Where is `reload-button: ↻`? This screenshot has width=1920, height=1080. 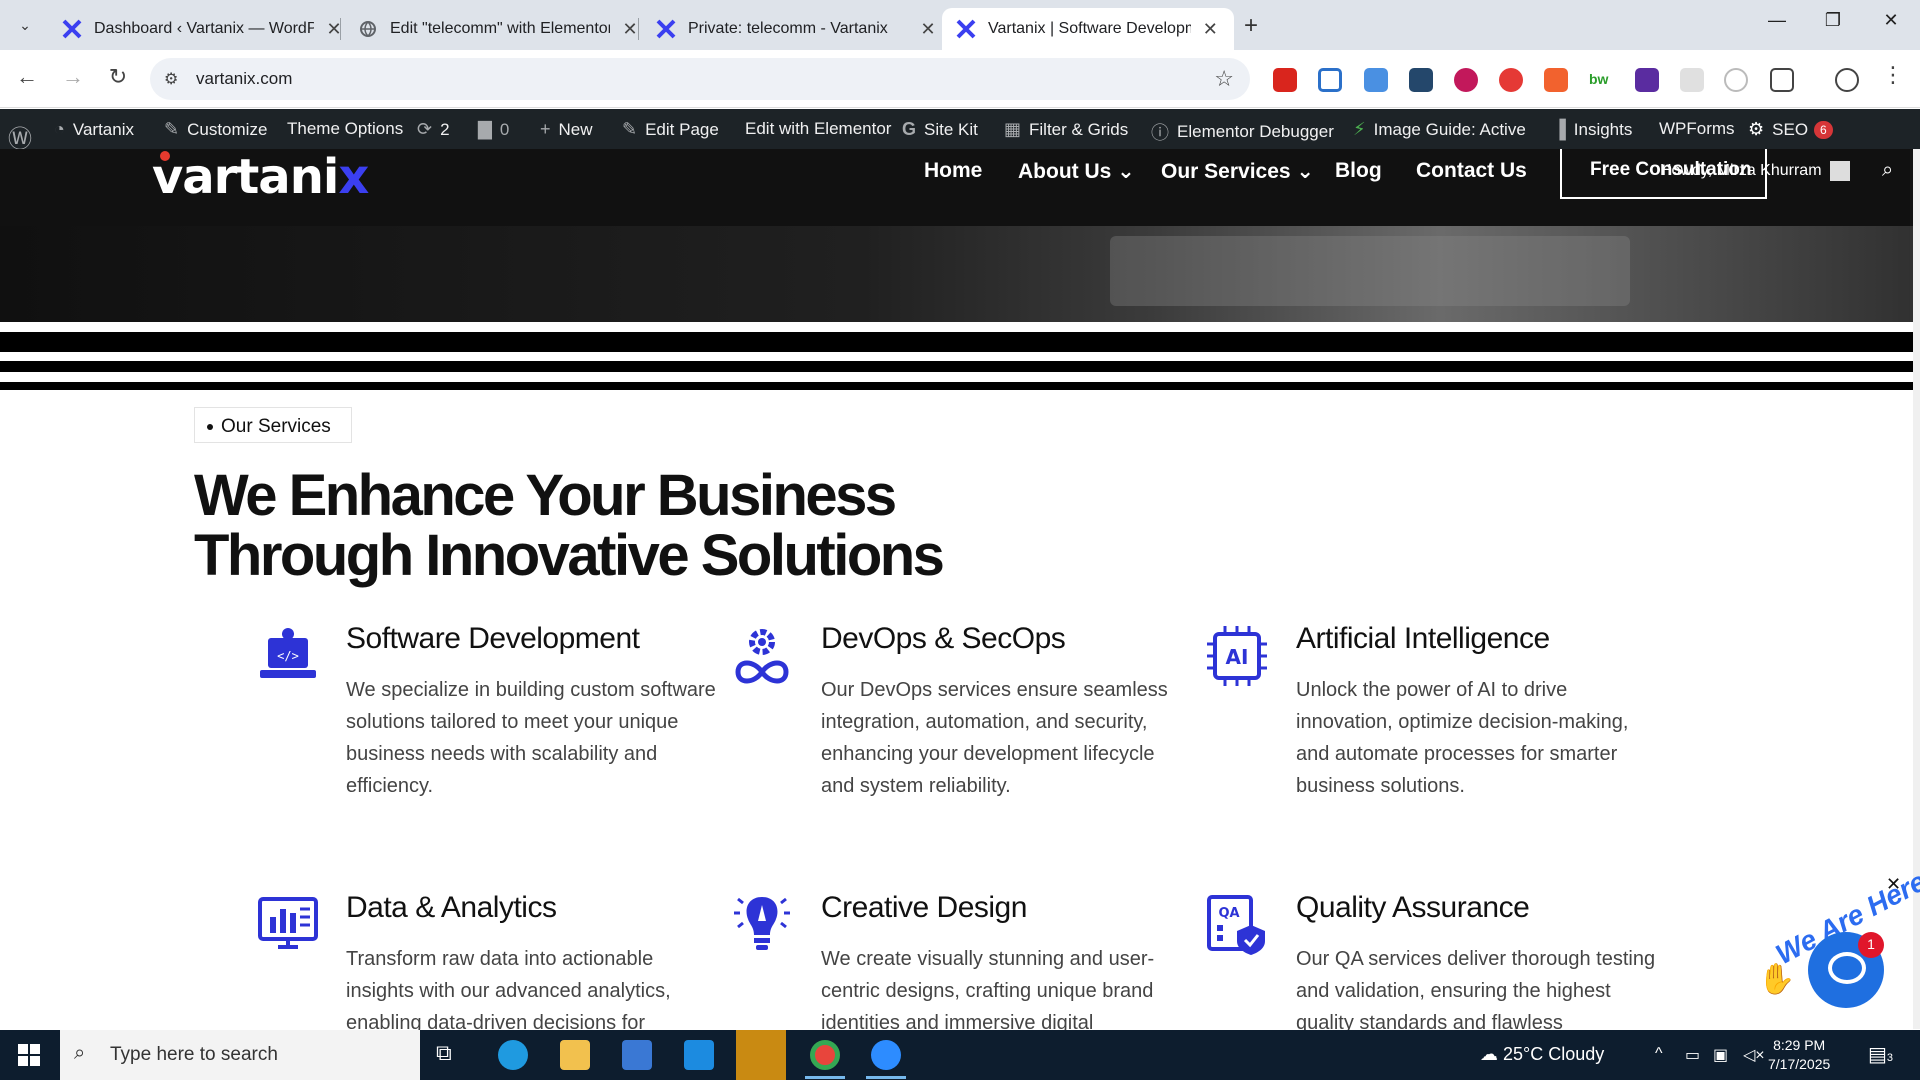
reload-button: ↻ is located at coordinates (118, 77).